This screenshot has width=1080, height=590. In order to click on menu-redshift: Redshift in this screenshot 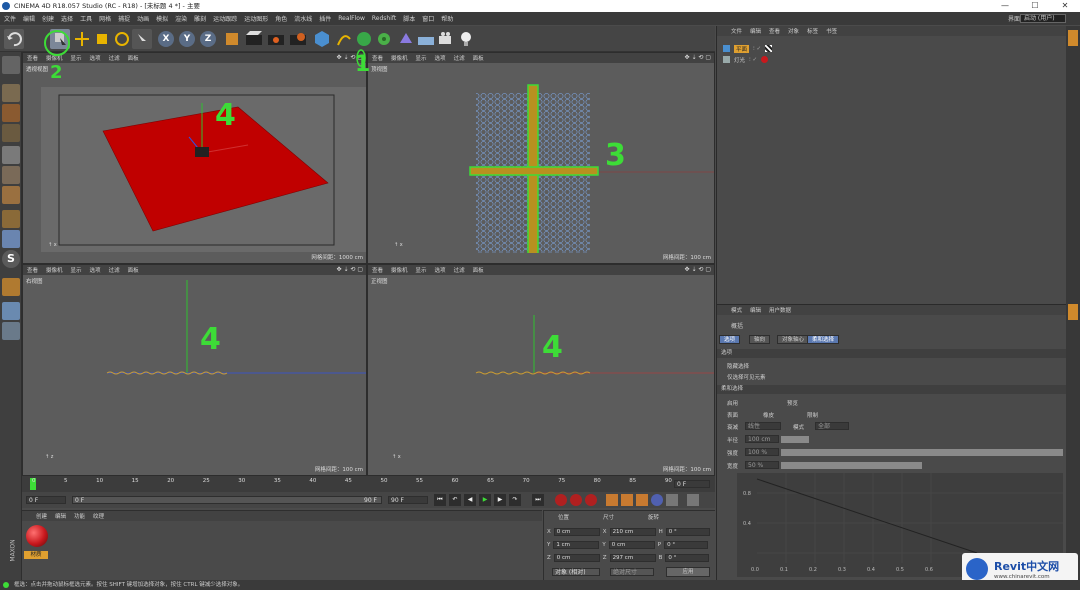, I will do `click(384, 18)`.